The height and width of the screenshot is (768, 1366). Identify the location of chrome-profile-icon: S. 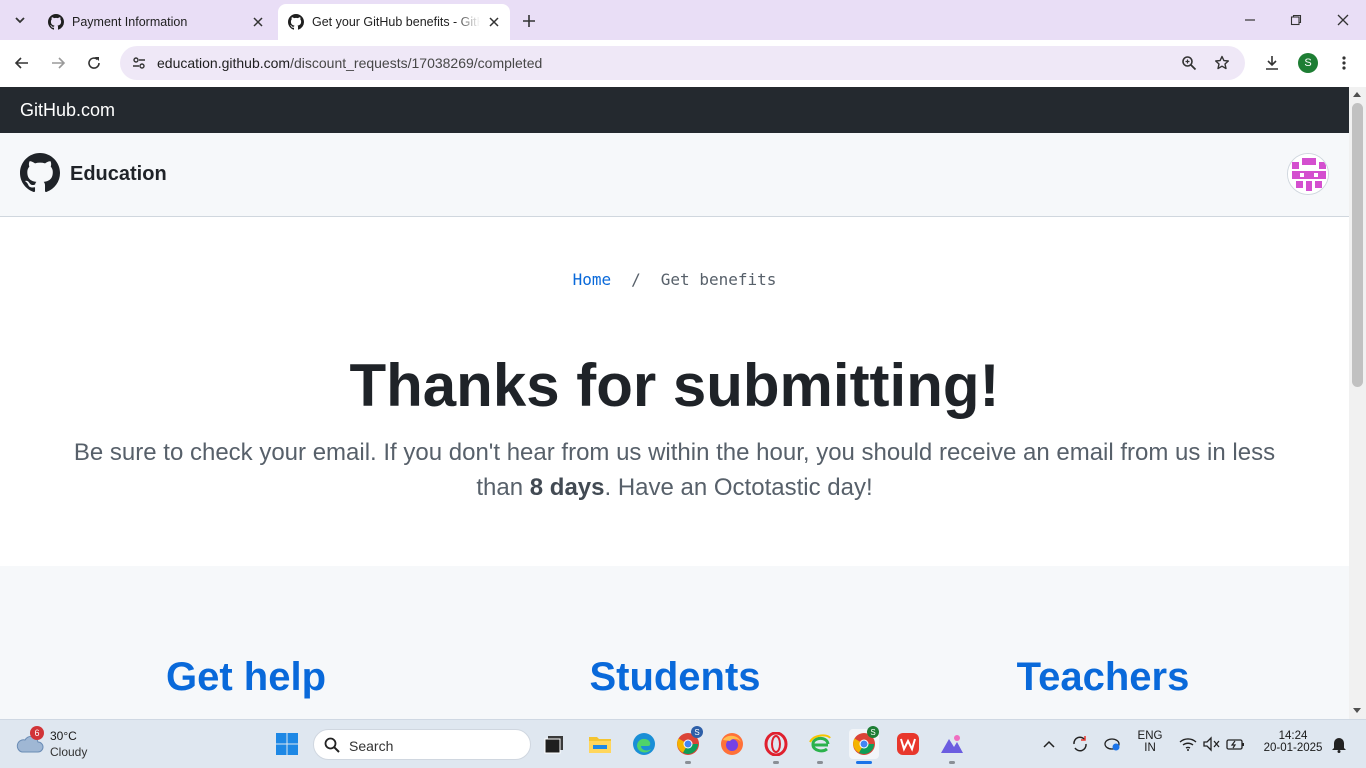
(688, 742).